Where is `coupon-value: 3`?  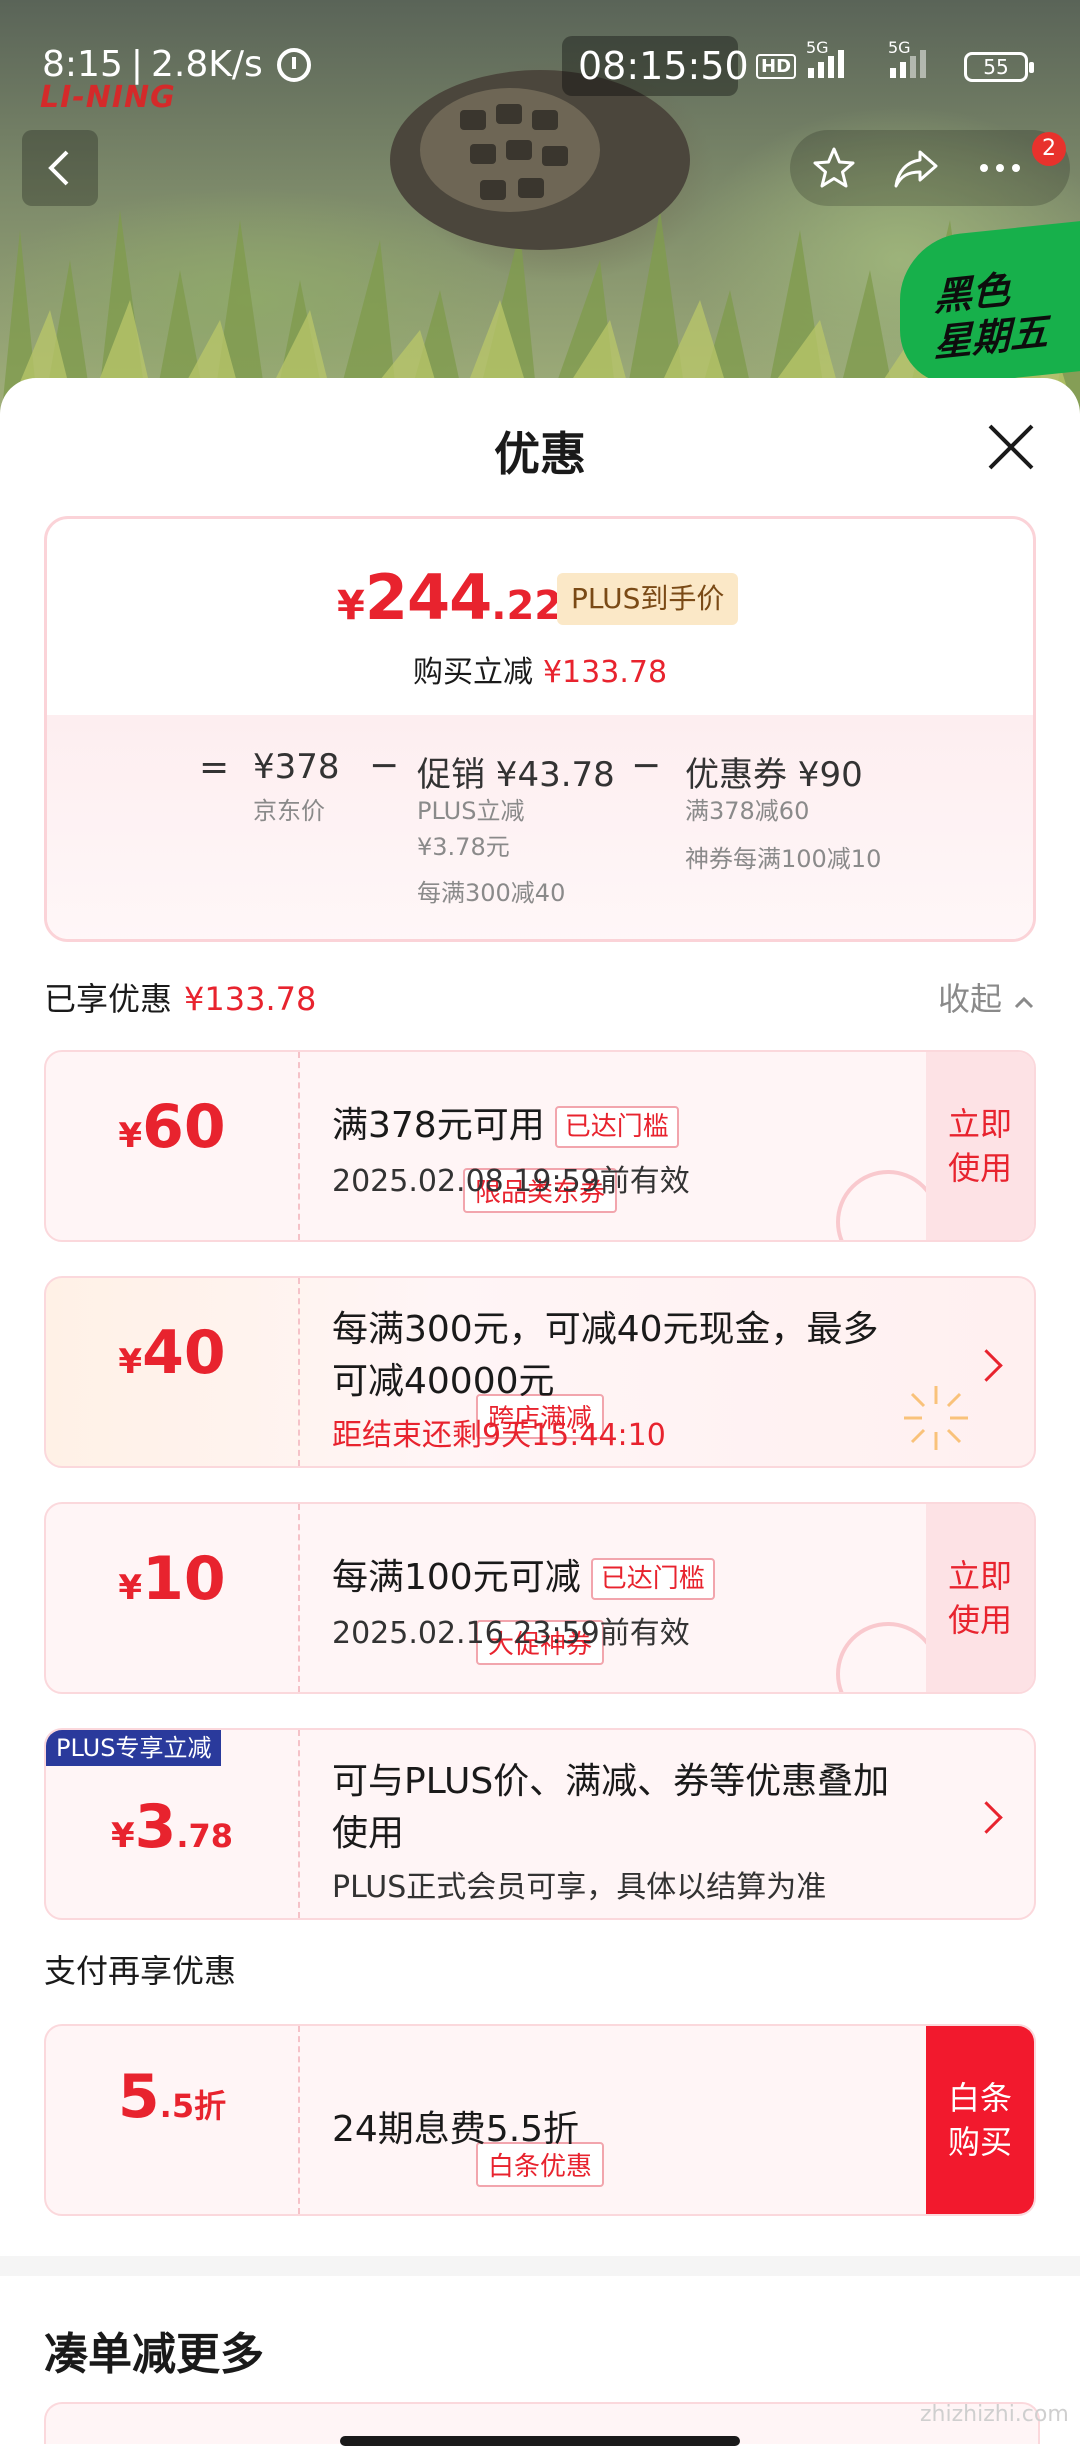
coupon-value: 3 is located at coordinates (155, 1827).